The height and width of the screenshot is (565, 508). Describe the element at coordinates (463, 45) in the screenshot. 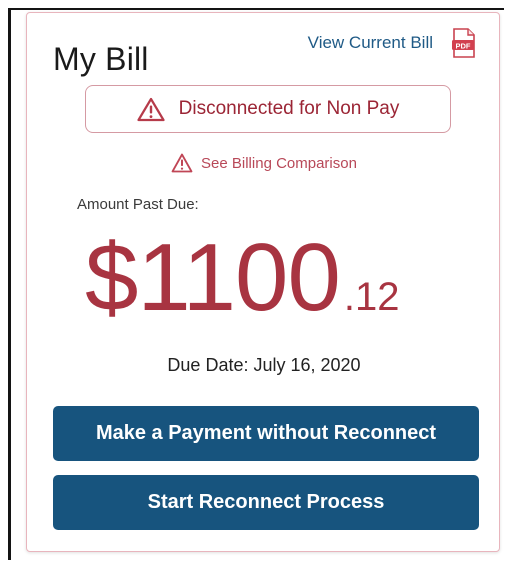

I see `pdf-icon-text: PDF` at that location.